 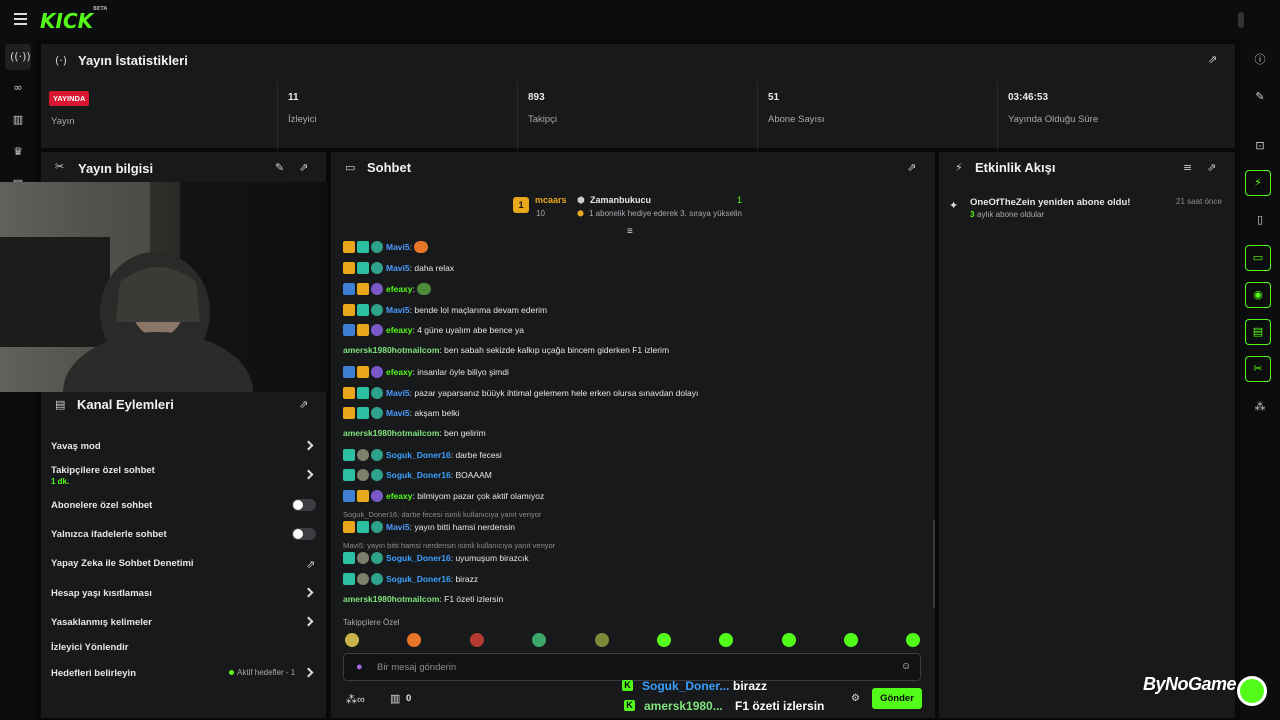 What do you see at coordinates (18, 120) in the screenshot?
I see `chart-icon: ▥` at bounding box center [18, 120].